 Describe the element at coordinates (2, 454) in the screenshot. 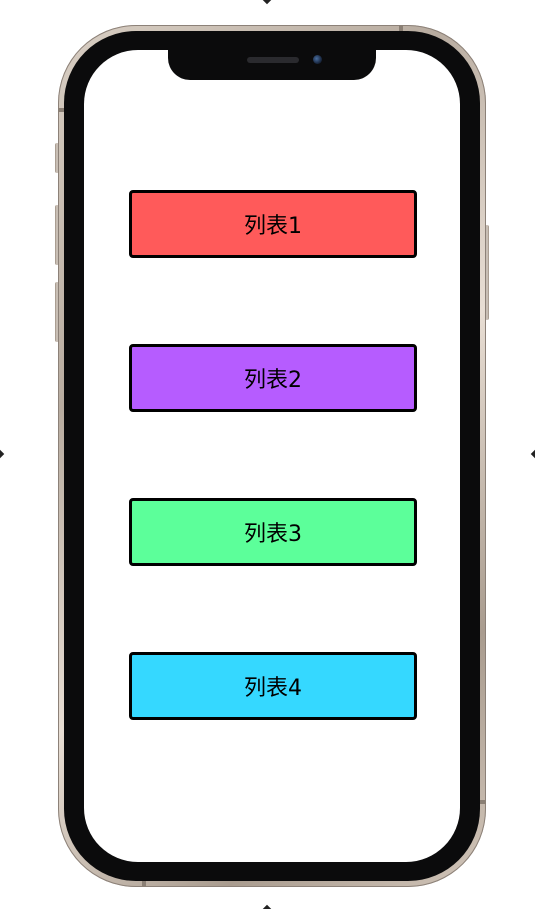

I see `left-resize-handle` at that location.